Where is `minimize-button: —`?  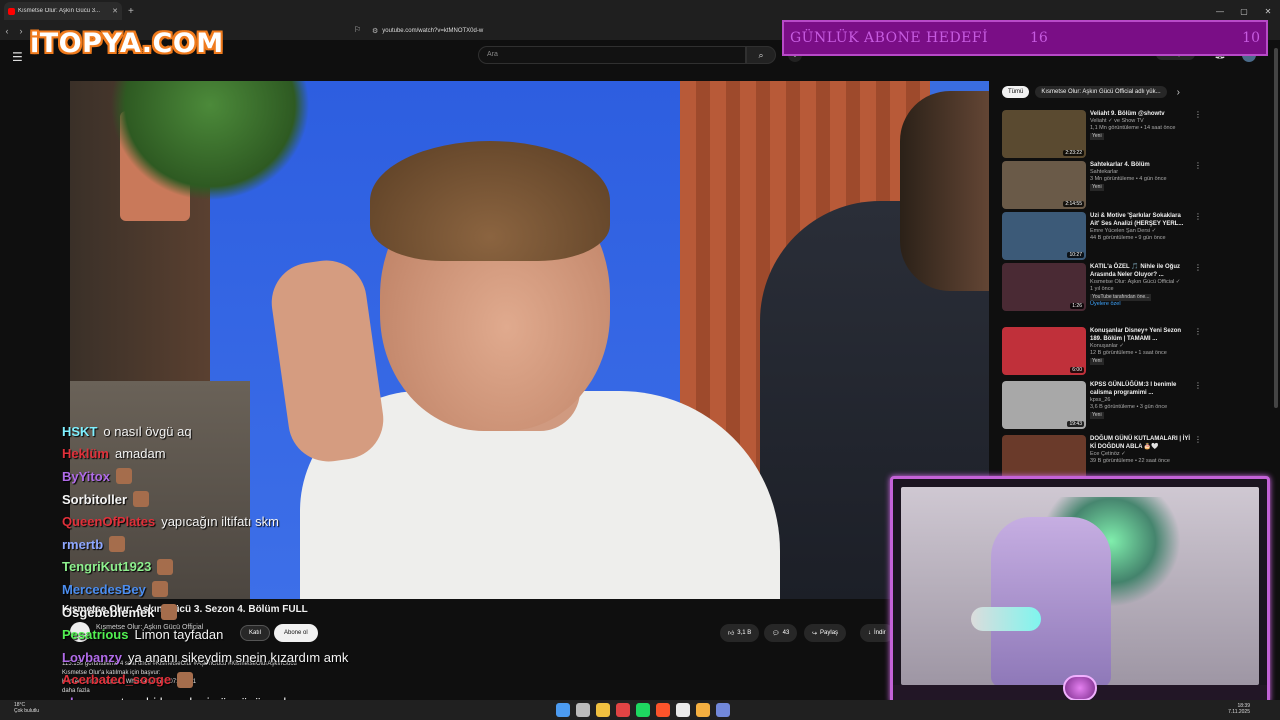 minimize-button: — is located at coordinates (1220, 11).